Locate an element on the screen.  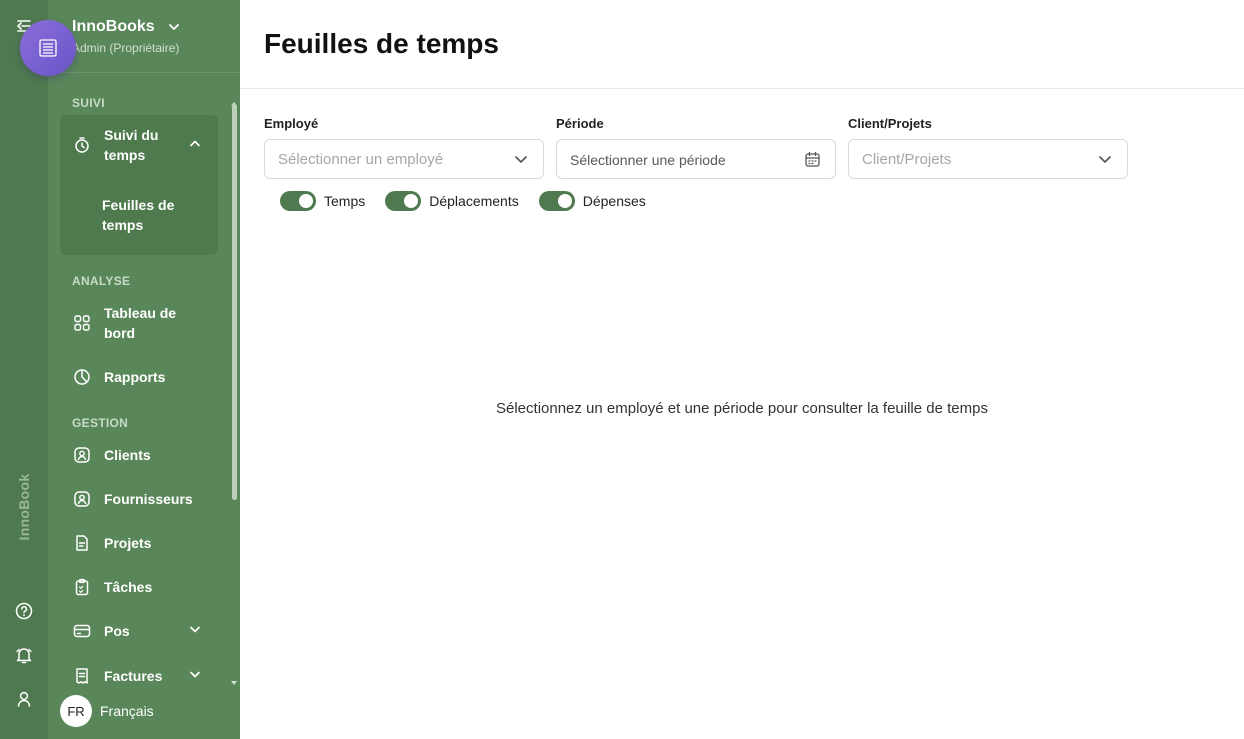
toggle-travel: Déplacements is located at coordinates (452, 201).